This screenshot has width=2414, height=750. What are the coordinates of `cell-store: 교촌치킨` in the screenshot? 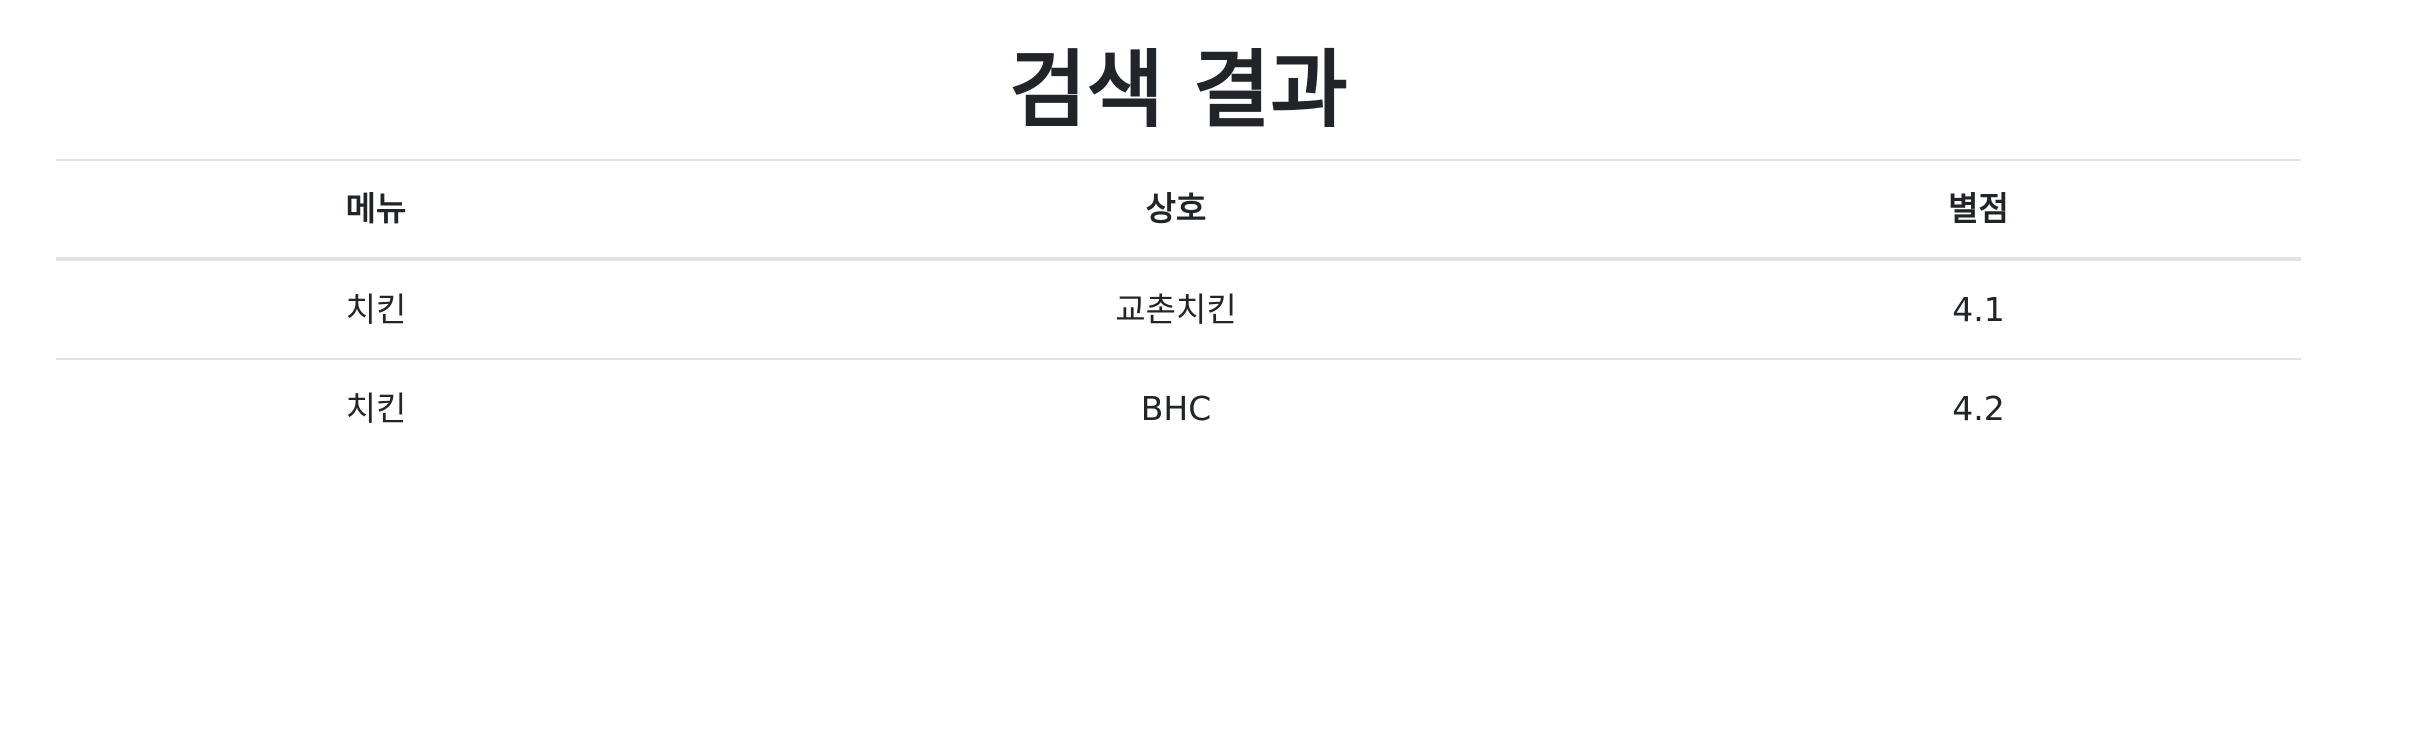 It's located at (1176, 309).